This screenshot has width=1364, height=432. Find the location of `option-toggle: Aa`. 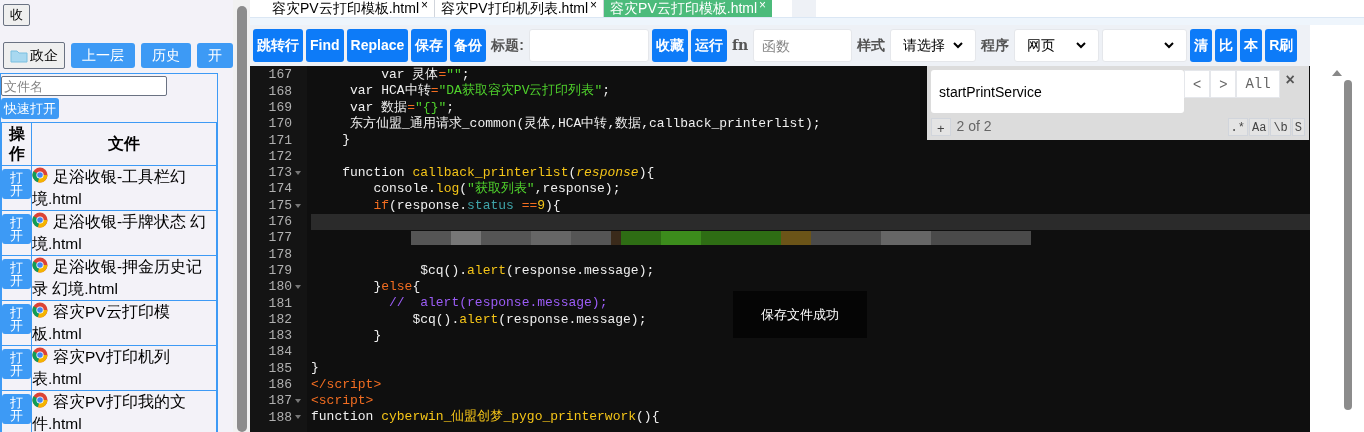

option-toggle: Aa is located at coordinates (1259, 126).